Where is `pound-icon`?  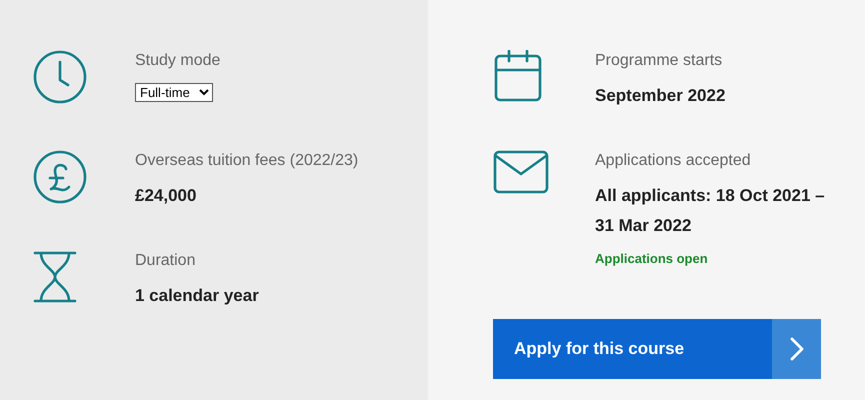 pound-icon is located at coordinates (60, 177).